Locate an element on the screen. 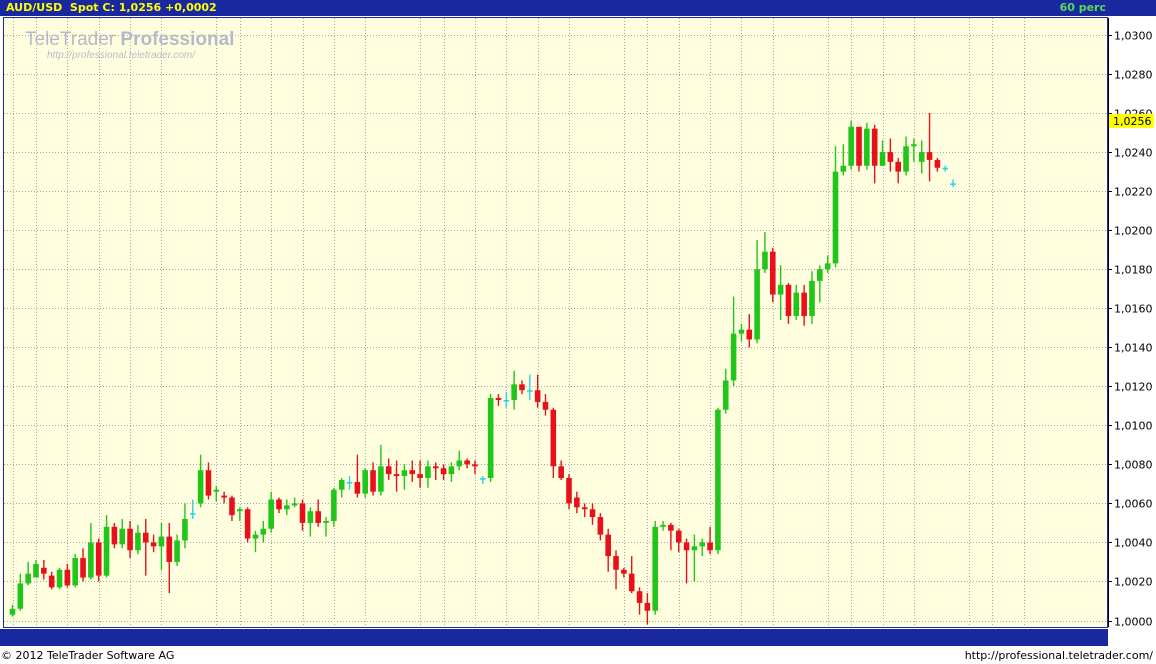 This screenshot has height=664, width=1156. footer-url: http://professional.teletrader.com/ is located at coordinates (1059, 655).